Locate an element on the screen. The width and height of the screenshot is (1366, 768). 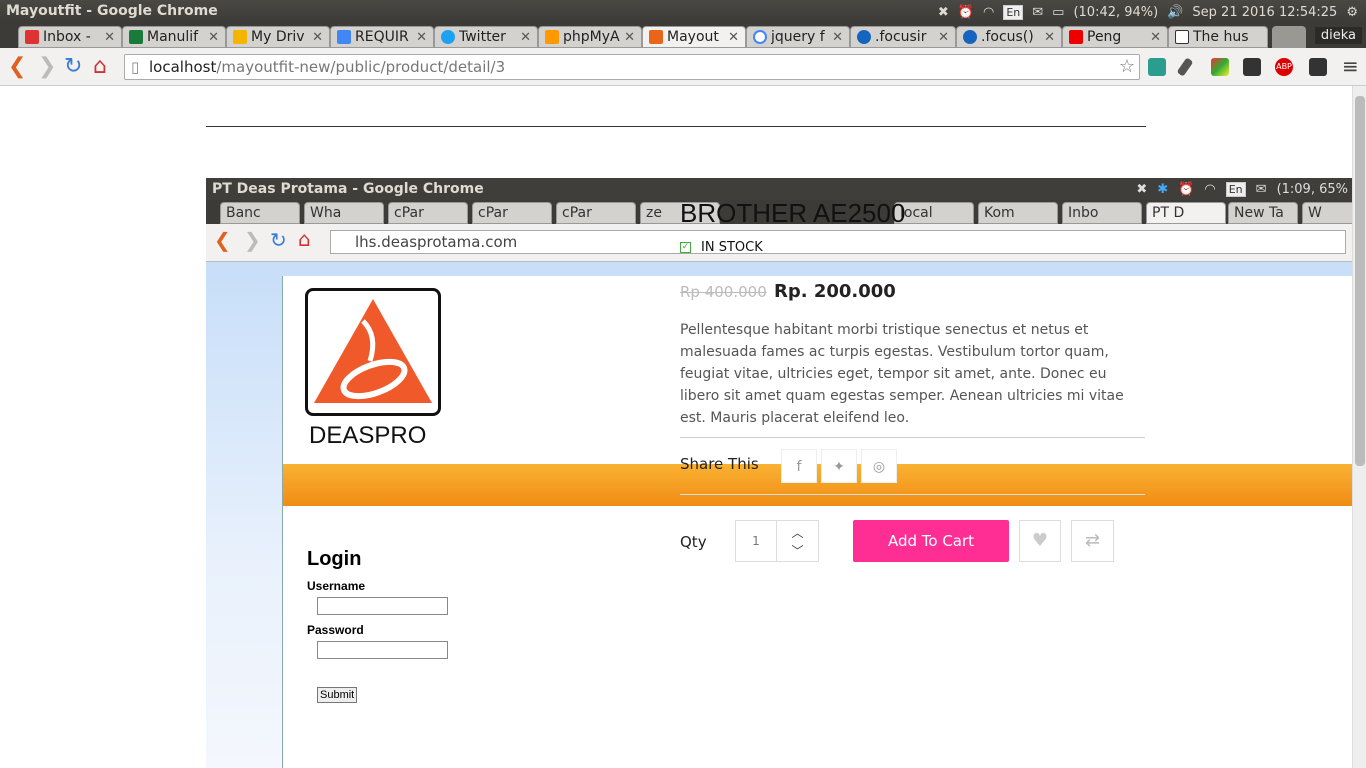
new-tab-button is located at coordinates (1289, 37).